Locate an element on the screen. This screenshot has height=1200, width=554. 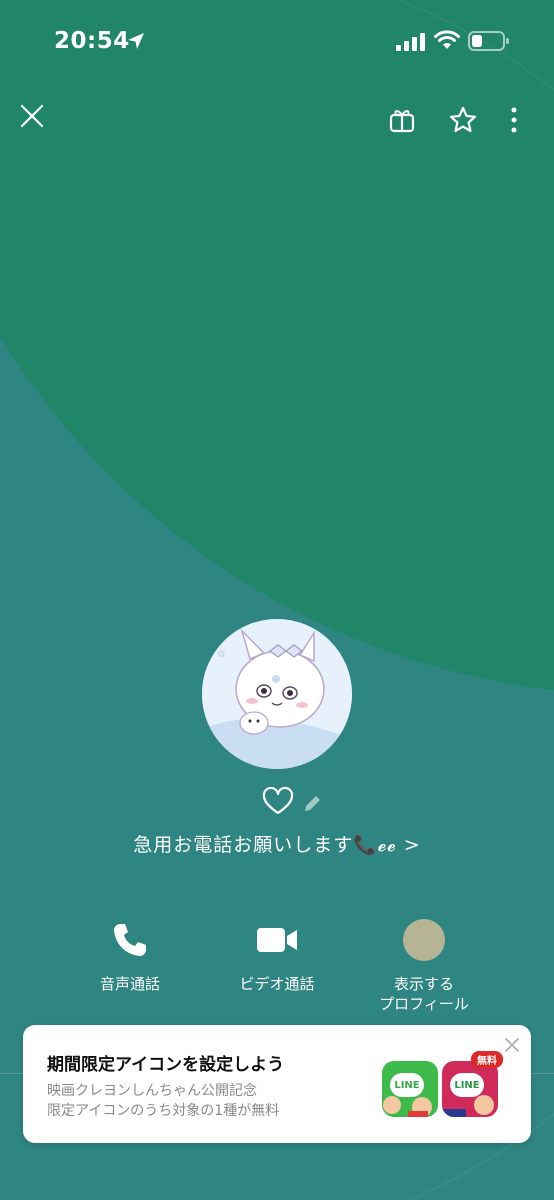
action-bar: 音声通話 ビデオ通話 表示する プロフィール is located at coordinates (277, 966).